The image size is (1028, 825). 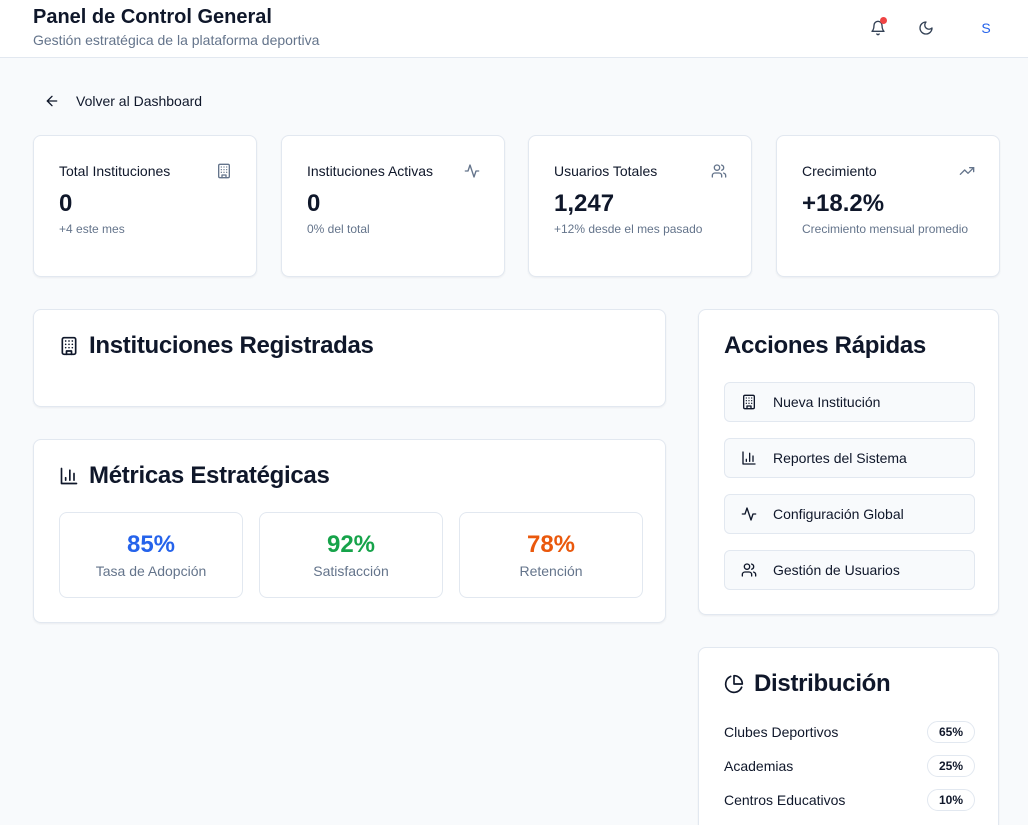 I want to click on stat-subtext: +4 este mes, so click(x=92, y=229).